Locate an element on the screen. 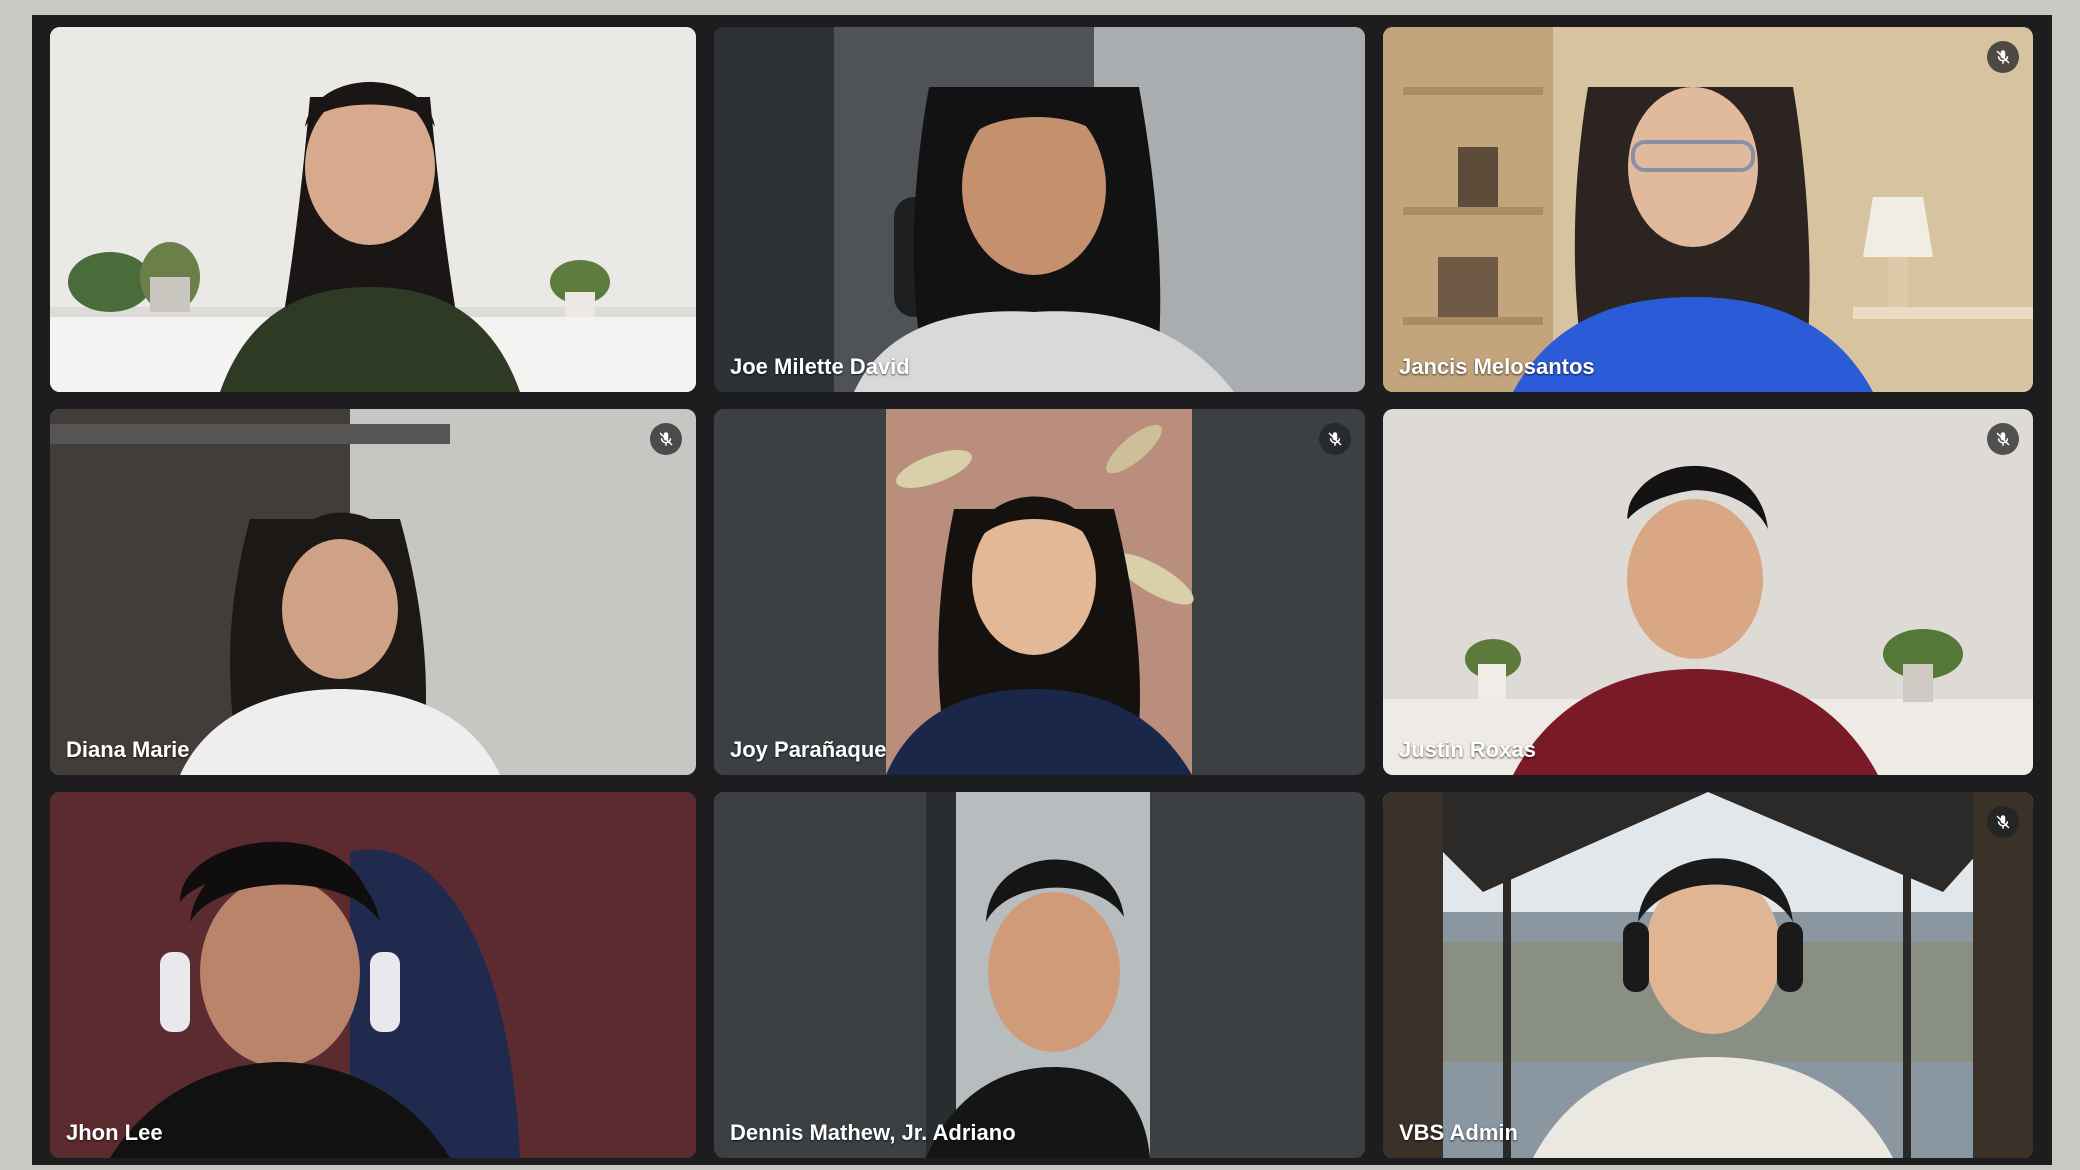 The width and height of the screenshot is (2080, 1170). participant-tile-3: Jancis Melosantos is located at coordinates (1708, 209).